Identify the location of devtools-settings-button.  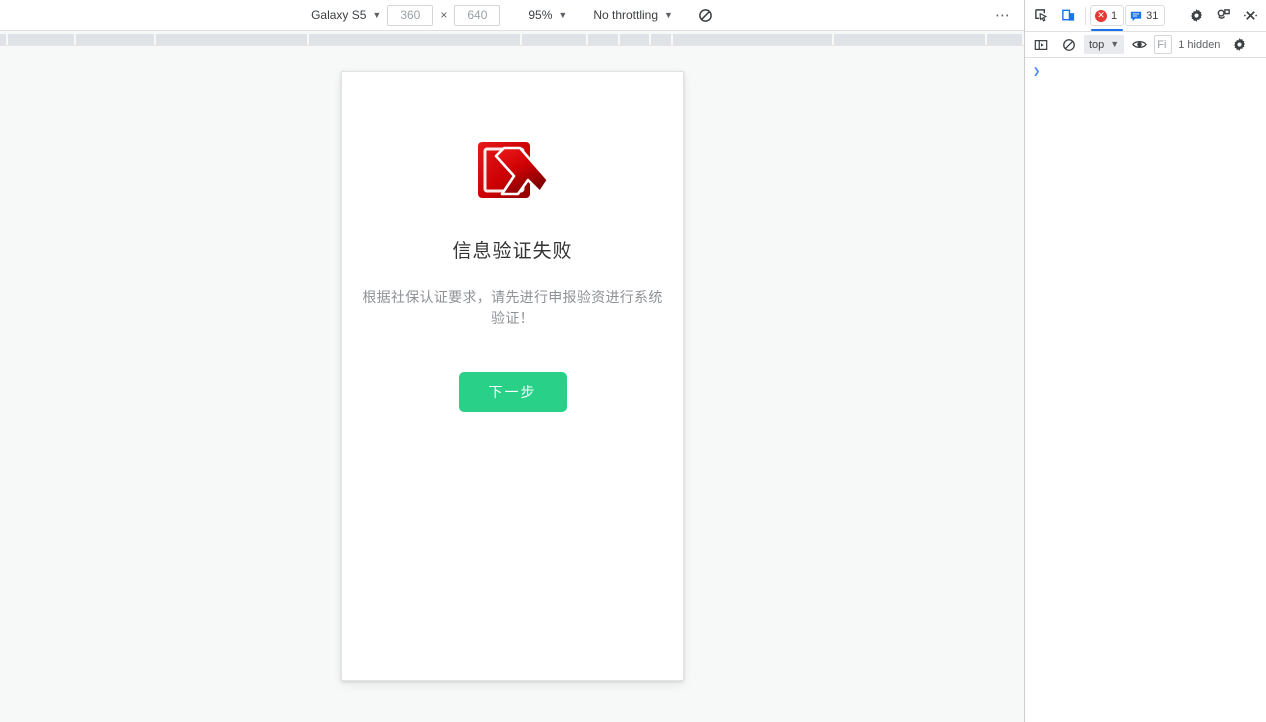
(1196, 16).